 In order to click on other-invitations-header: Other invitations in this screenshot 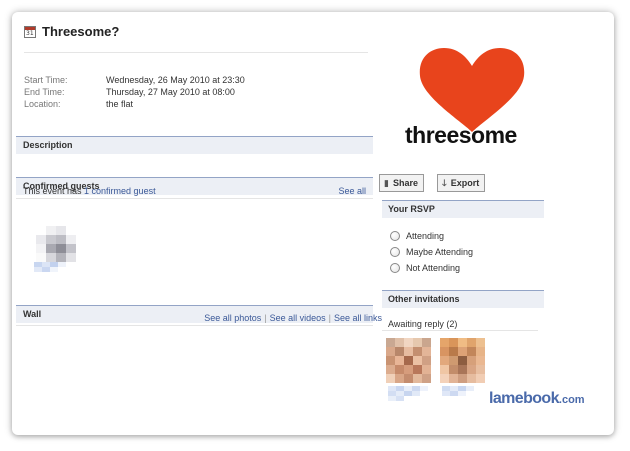, I will do `click(463, 299)`.